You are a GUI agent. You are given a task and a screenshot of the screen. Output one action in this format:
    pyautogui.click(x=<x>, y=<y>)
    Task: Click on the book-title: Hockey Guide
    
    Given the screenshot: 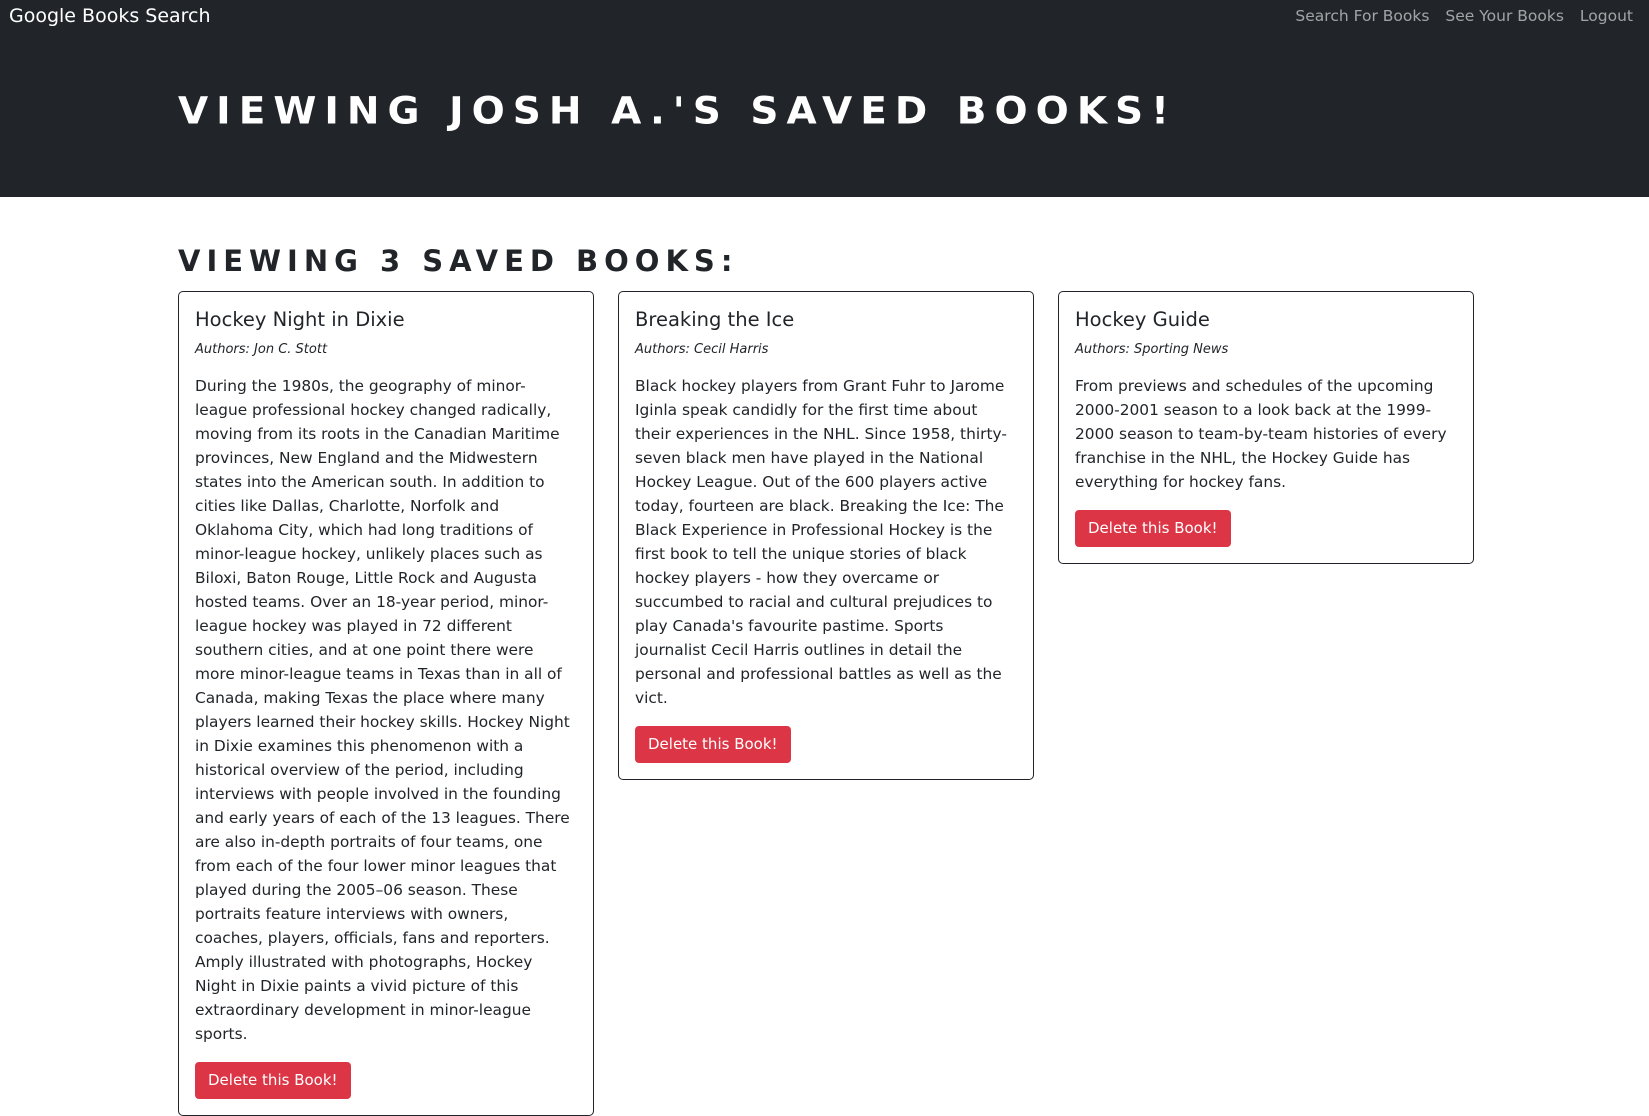 What is the action you would take?
    pyautogui.click(x=1142, y=319)
    